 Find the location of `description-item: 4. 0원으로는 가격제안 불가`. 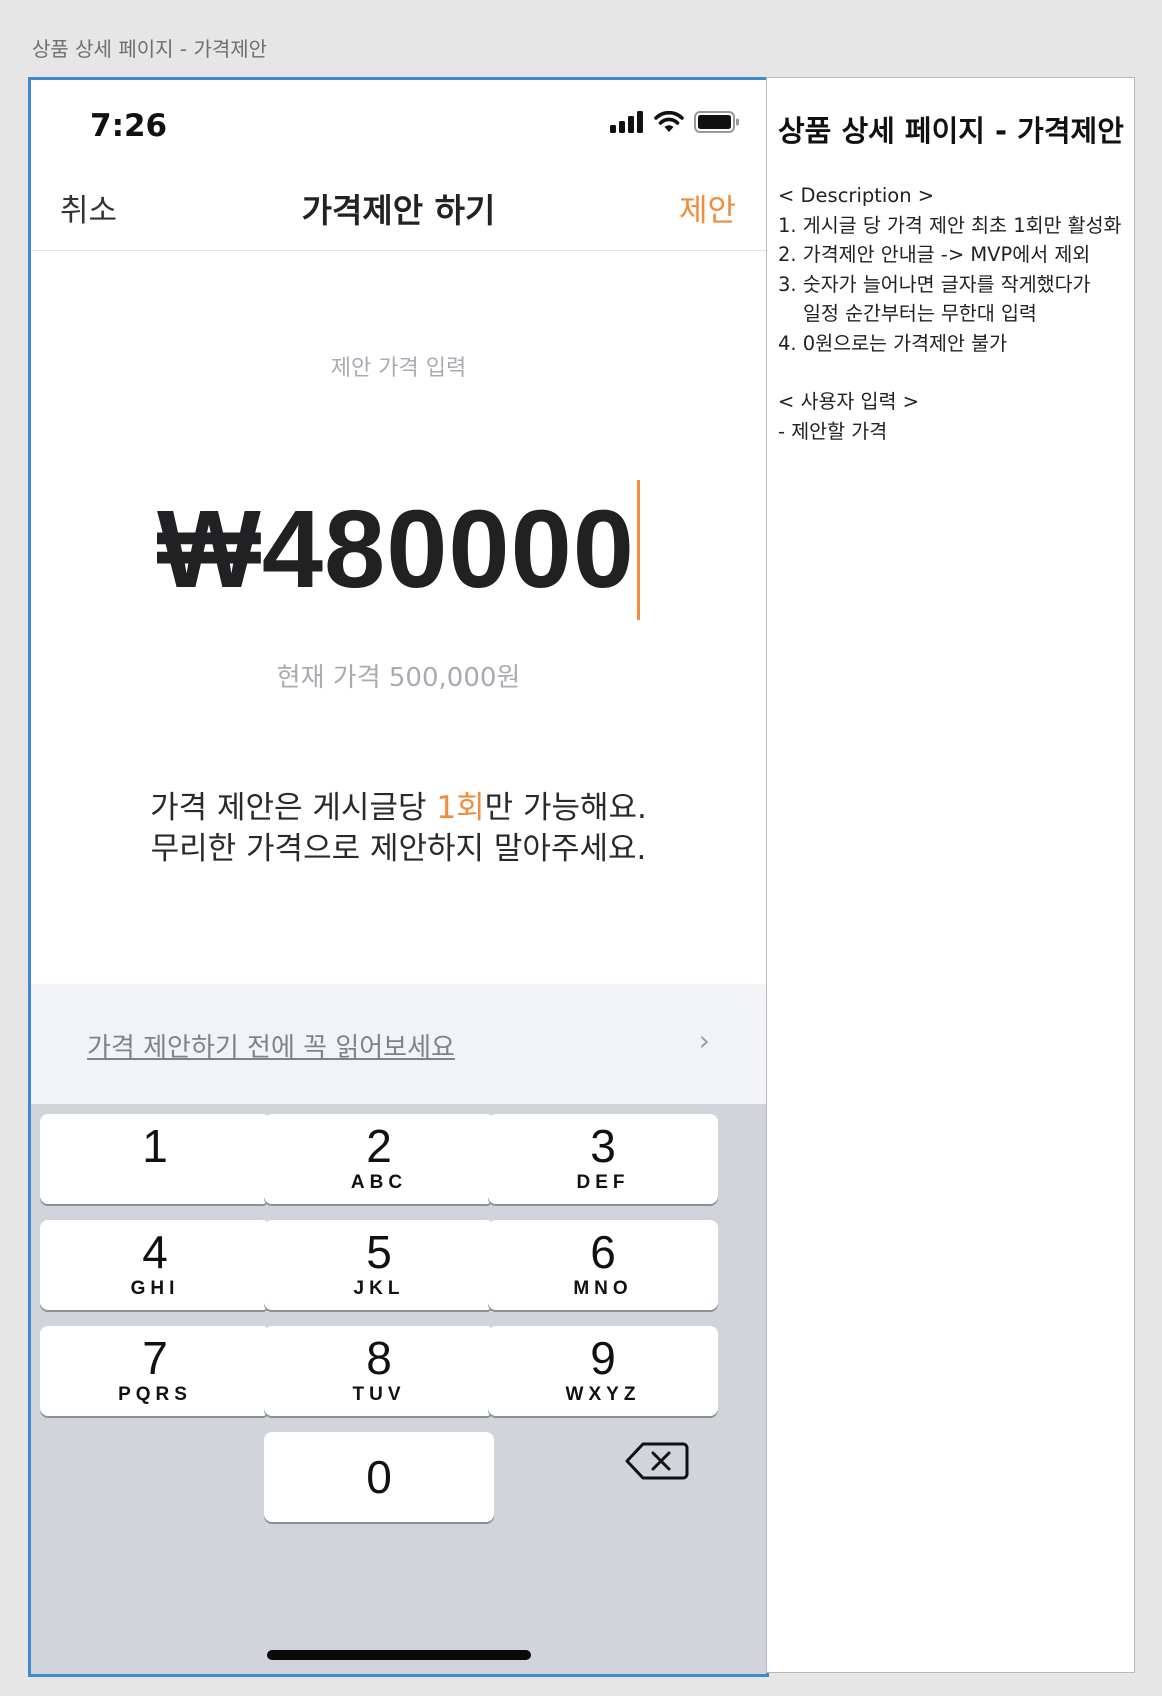

description-item: 4. 0원으로는 가격제안 불가 is located at coordinates (893, 343).